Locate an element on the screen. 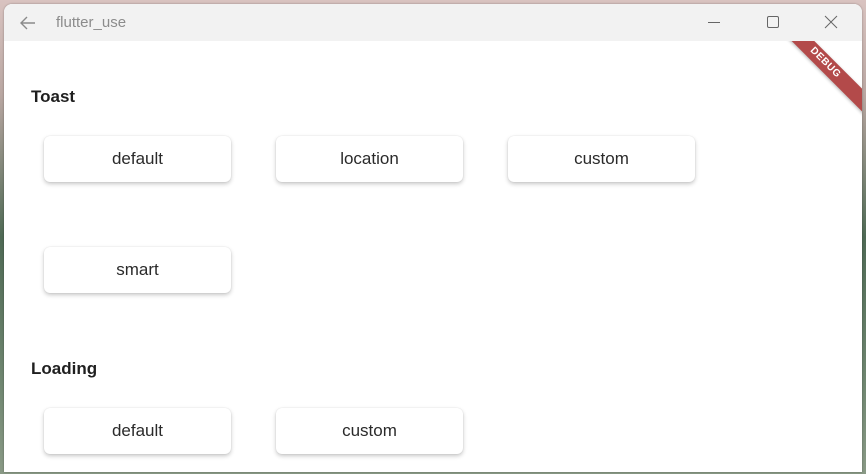 This screenshot has height=474, width=866. toast-location-button: location is located at coordinates (369, 159).